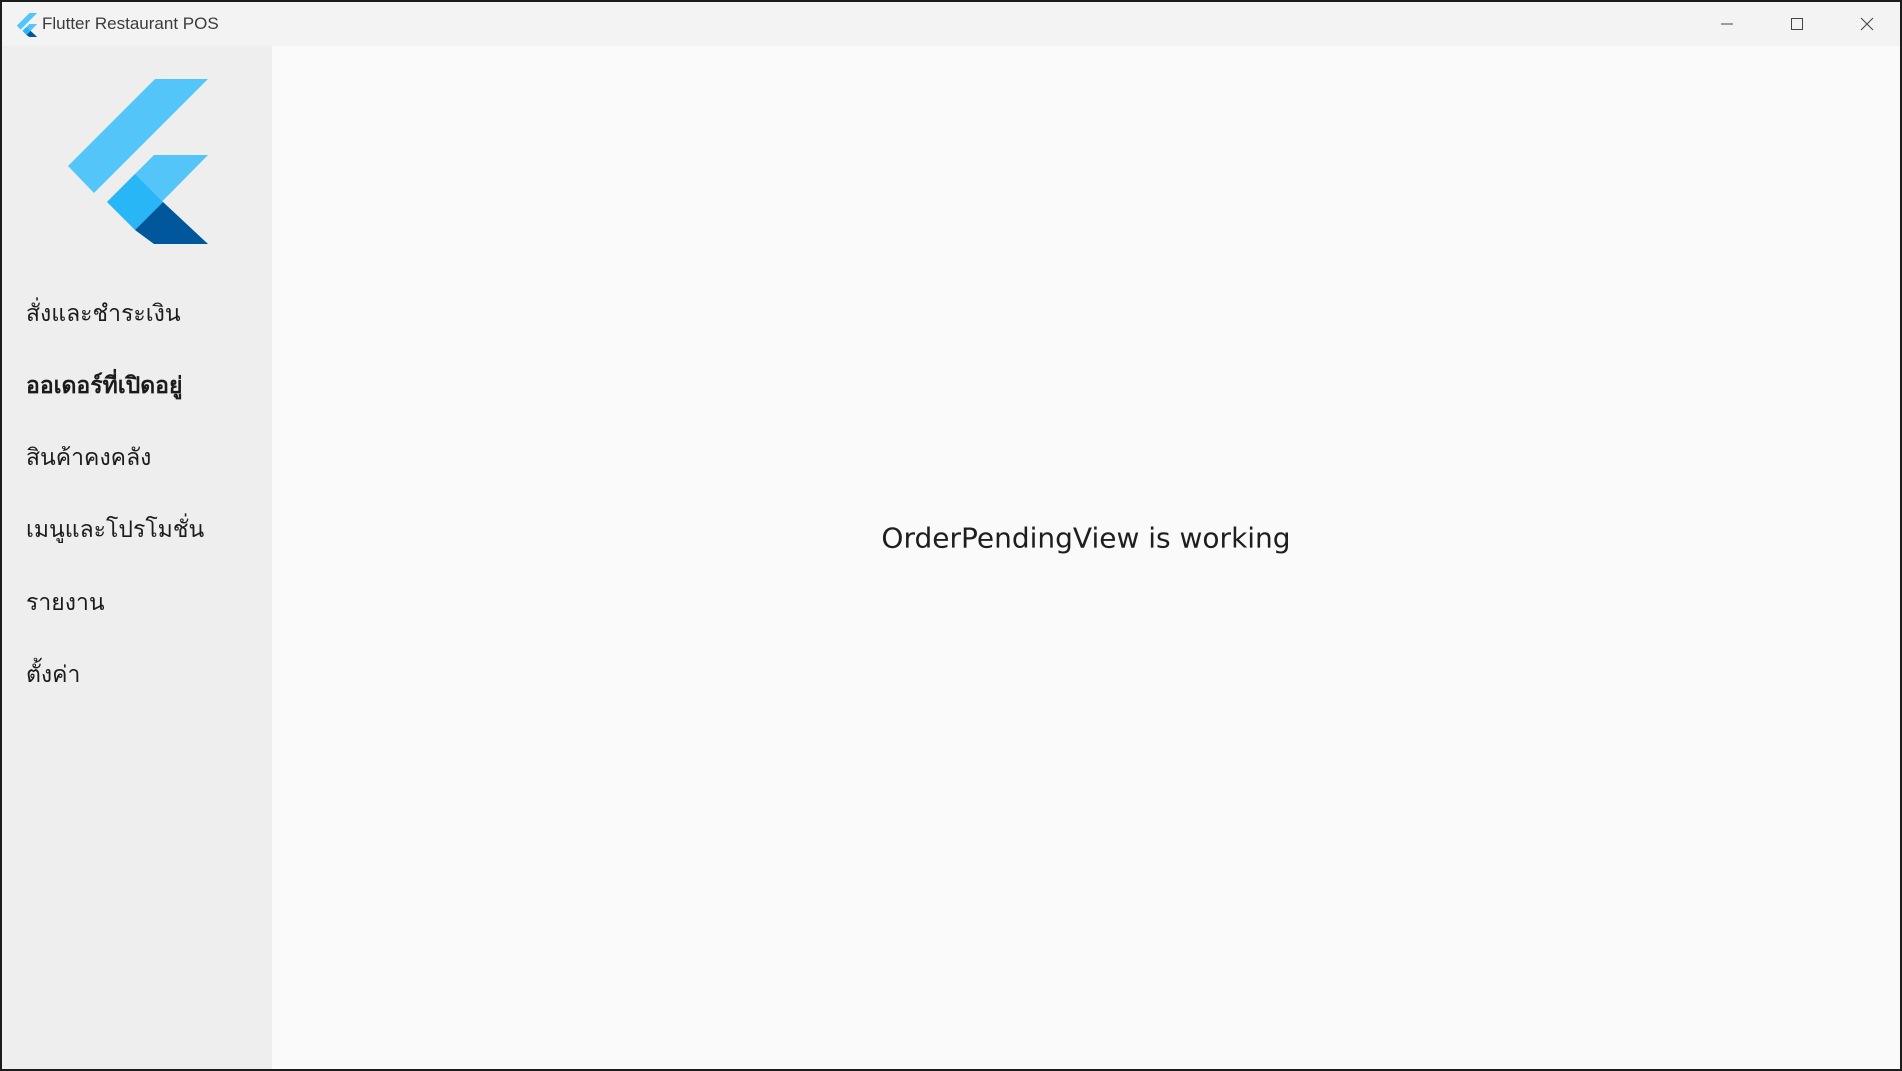  I want to click on title-bar: Flutter Restaurant POS, so click(951, 24).